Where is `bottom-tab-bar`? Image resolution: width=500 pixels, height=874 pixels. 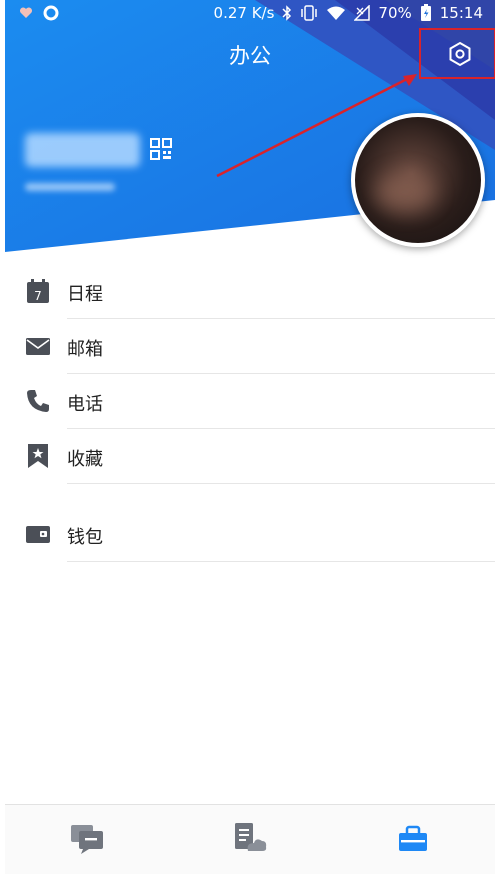 bottom-tab-bar is located at coordinates (250, 839).